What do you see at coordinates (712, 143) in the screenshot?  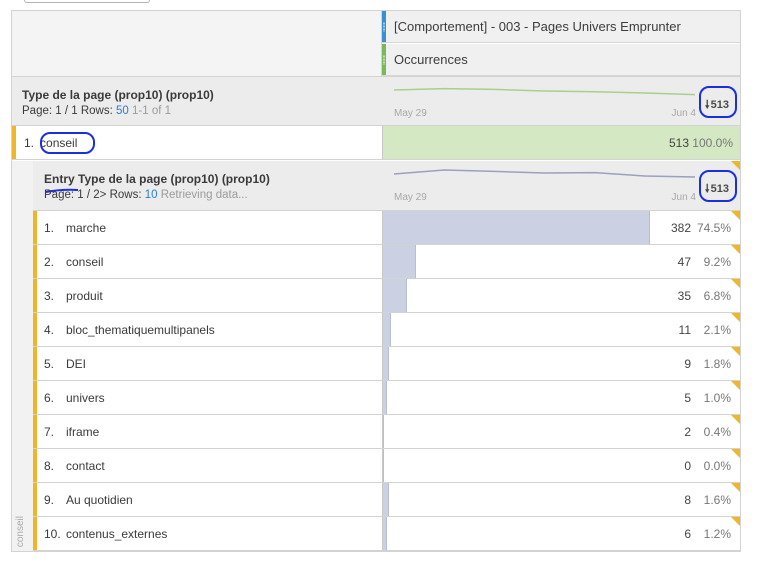 I see `row-percent: 100.0%` at bounding box center [712, 143].